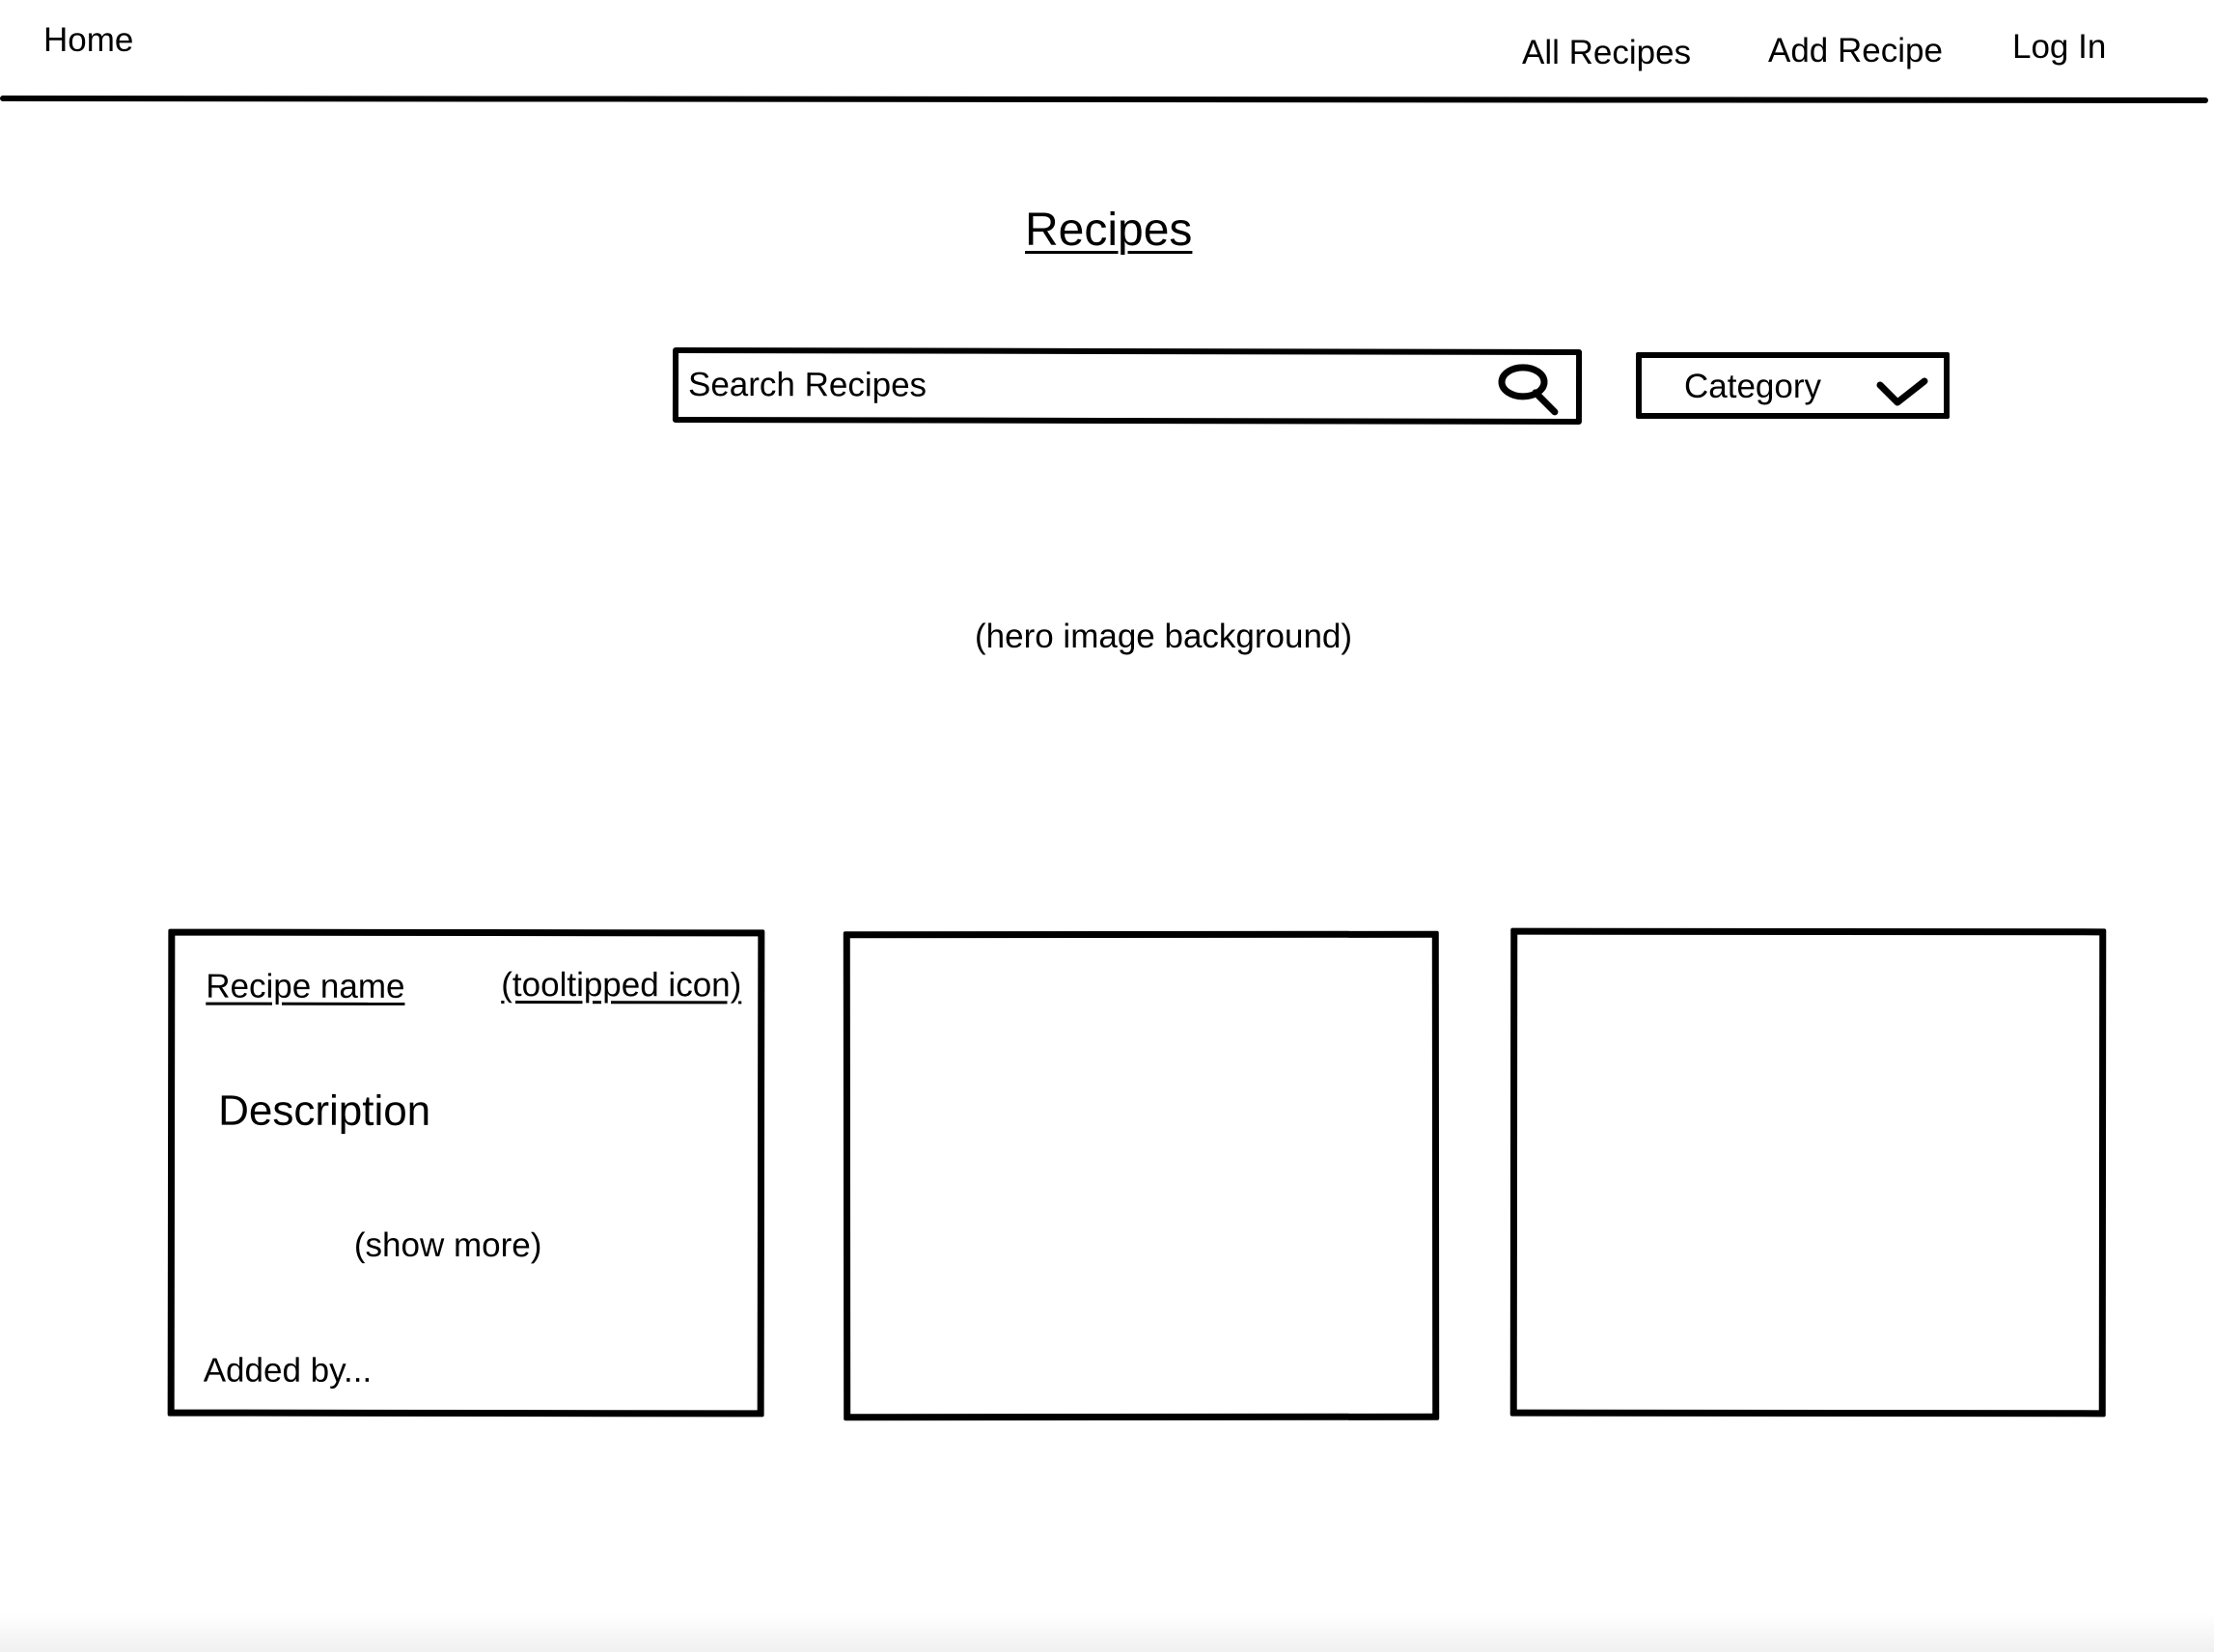  Describe the element at coordinates (448, 1245) in the screenshot. I see `show-more-link: (show more)` at that location.